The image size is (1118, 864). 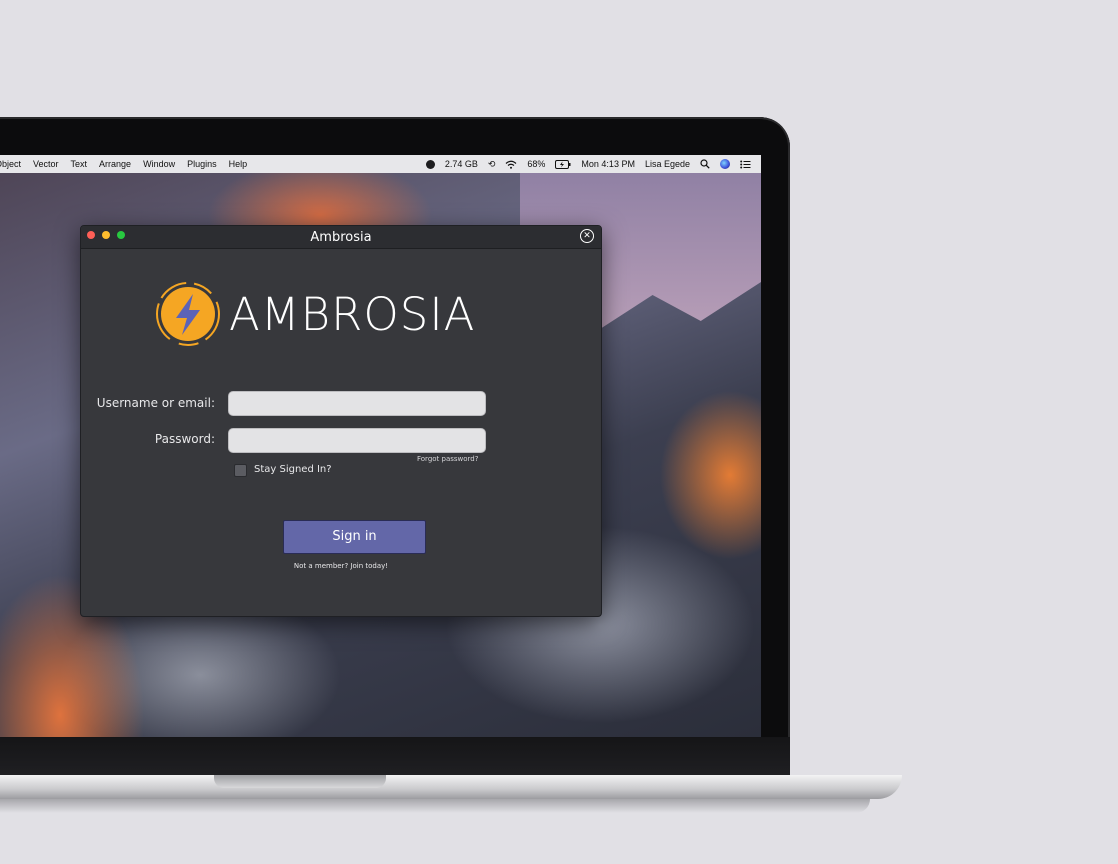 What do you see at coordinates (155, 403) in the screenshot?
I see `username-label: Username or email:` at bounding box center [155, 403].